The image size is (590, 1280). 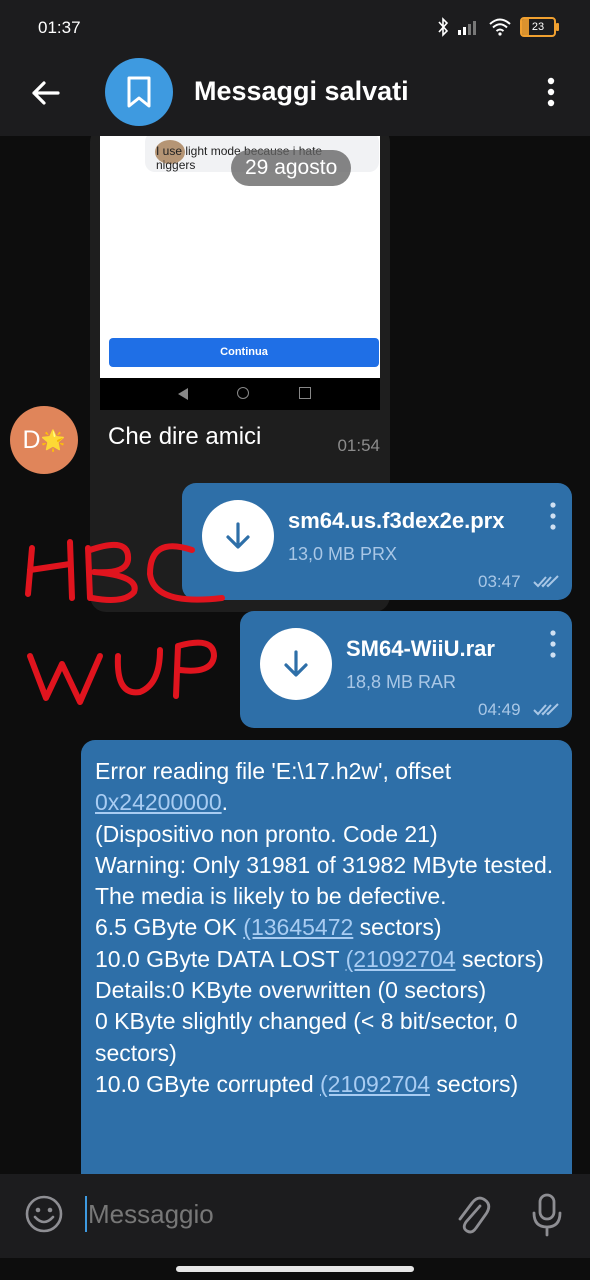 What do you see at coordinates (295, 25) in the screenshot?
I see `status-bar: 01:37 23` at bounding box center [295, 25].